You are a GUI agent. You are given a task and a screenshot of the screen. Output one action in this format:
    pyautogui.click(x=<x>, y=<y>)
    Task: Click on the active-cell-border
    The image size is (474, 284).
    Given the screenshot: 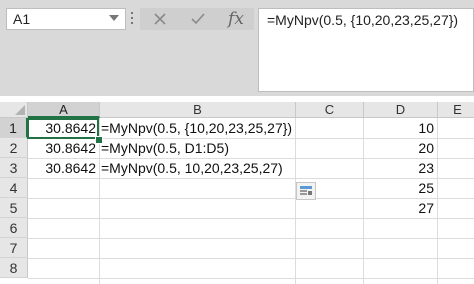 What is the action you would take?
    pyautogui.click(x=63, y=128)
    